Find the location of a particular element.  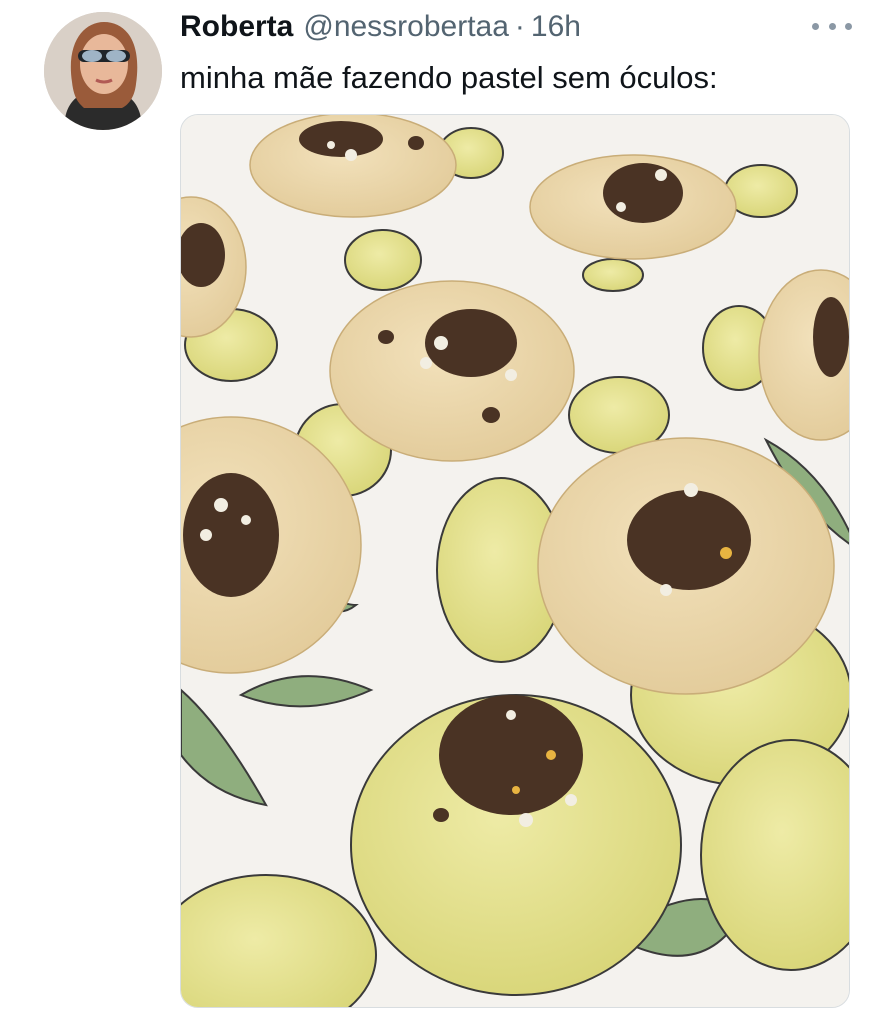

tweet-text: minha mãe fazendo pastel sem óculos: is located at coordinates (449, 77).